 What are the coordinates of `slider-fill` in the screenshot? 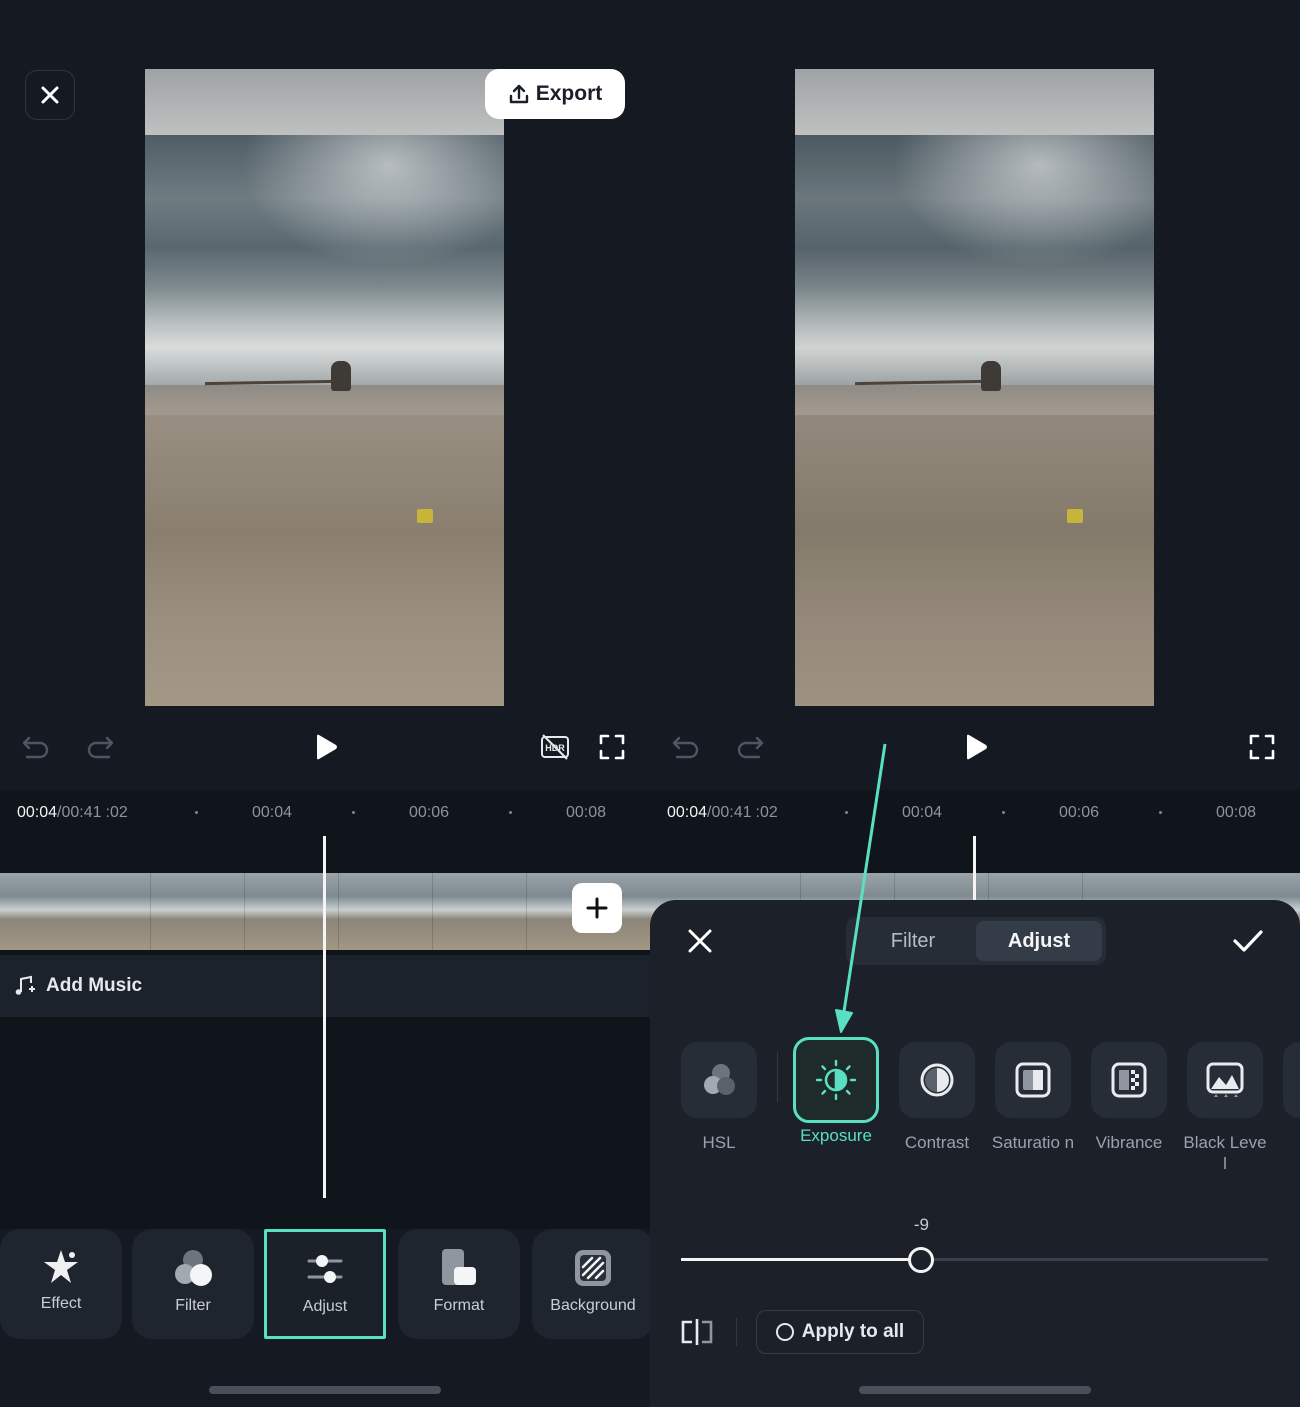 It's located at (801, 1259).